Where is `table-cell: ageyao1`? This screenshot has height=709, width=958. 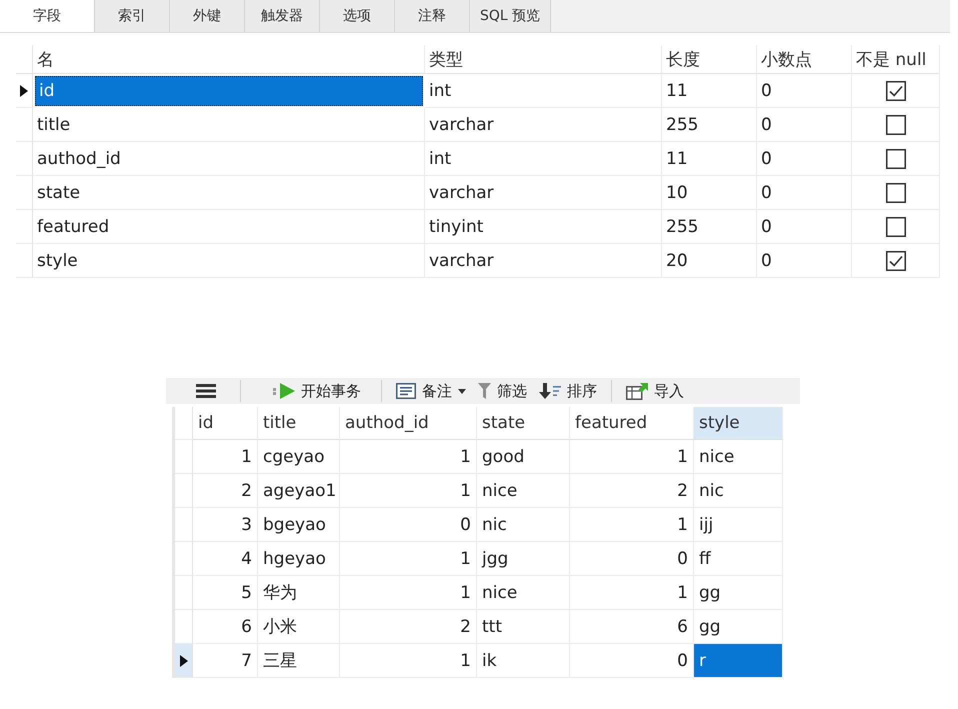
table-cell: ageyao1 is located at coordinates (299, 491).